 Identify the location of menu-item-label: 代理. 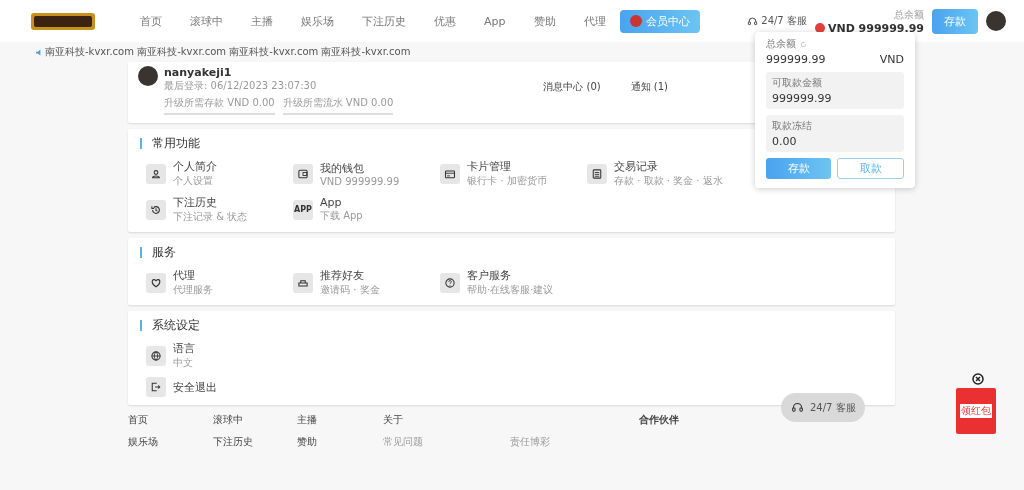
(193, 275).